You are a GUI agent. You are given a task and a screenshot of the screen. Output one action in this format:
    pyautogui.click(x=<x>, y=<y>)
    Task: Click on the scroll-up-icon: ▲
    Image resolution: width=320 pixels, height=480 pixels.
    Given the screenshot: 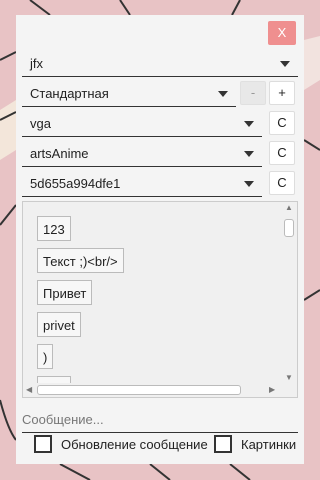 What is the action you would take?
    pyautogui.click(x=289, y=207)
    